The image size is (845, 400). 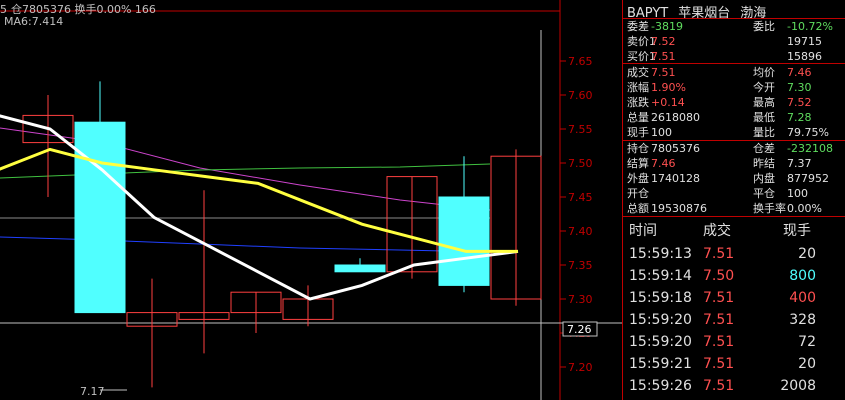 I want to click on axis-tick-label: 7.40, so click(x=580, y=231).